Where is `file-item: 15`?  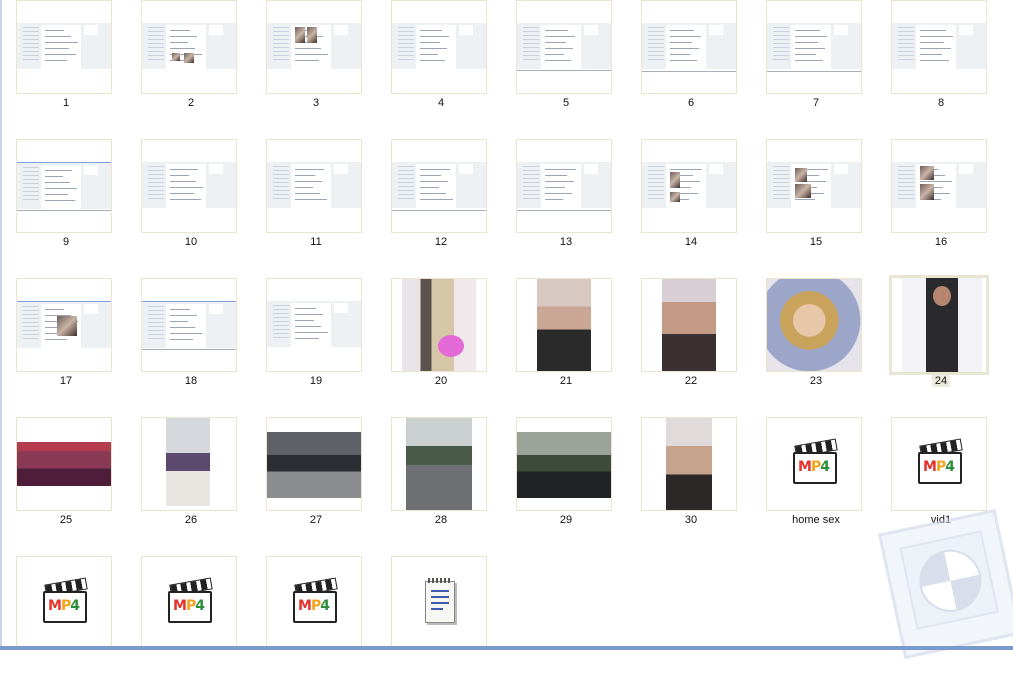
file-item: 15 is located at coordinates (816, 203).